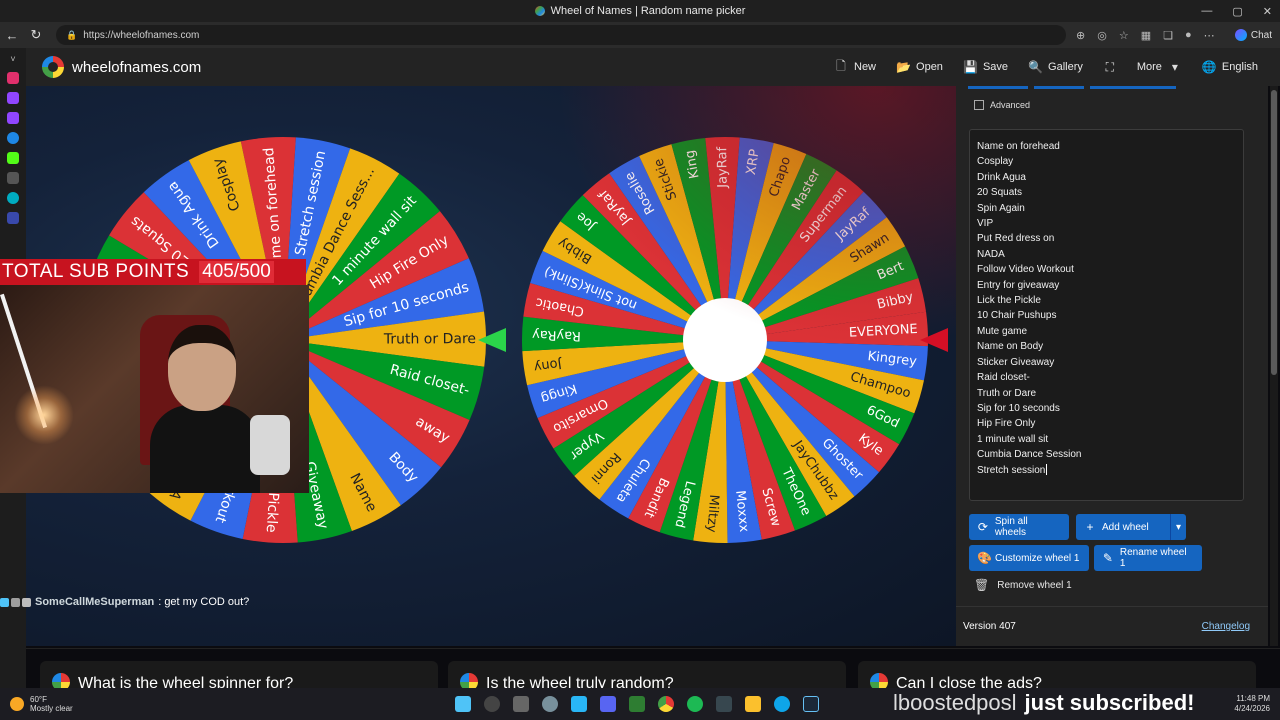  Describe the element at coordinates (13, 158) in the screenshot. I see `kick-icon` at that location.